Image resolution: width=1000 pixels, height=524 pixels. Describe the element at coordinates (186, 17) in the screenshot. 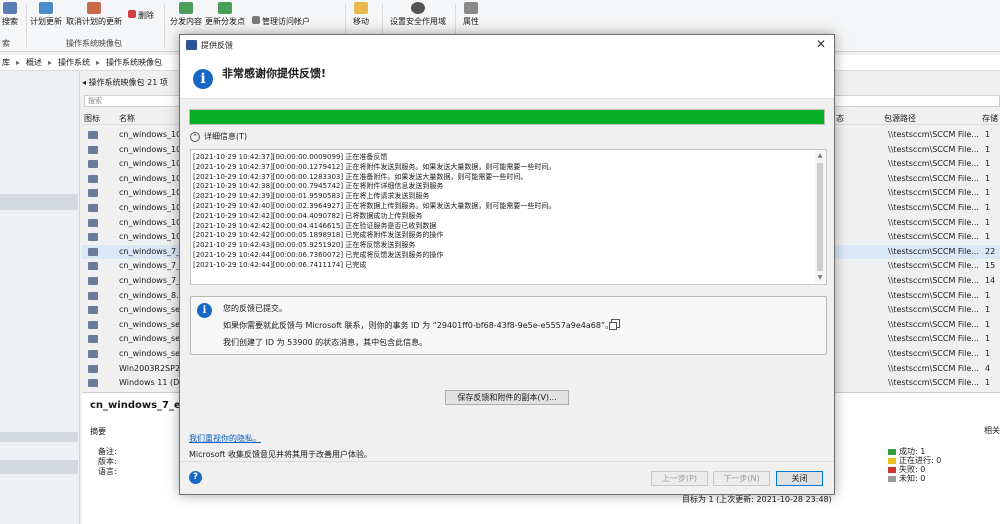

I see `distribute-content-button: 分发内容` at that location.